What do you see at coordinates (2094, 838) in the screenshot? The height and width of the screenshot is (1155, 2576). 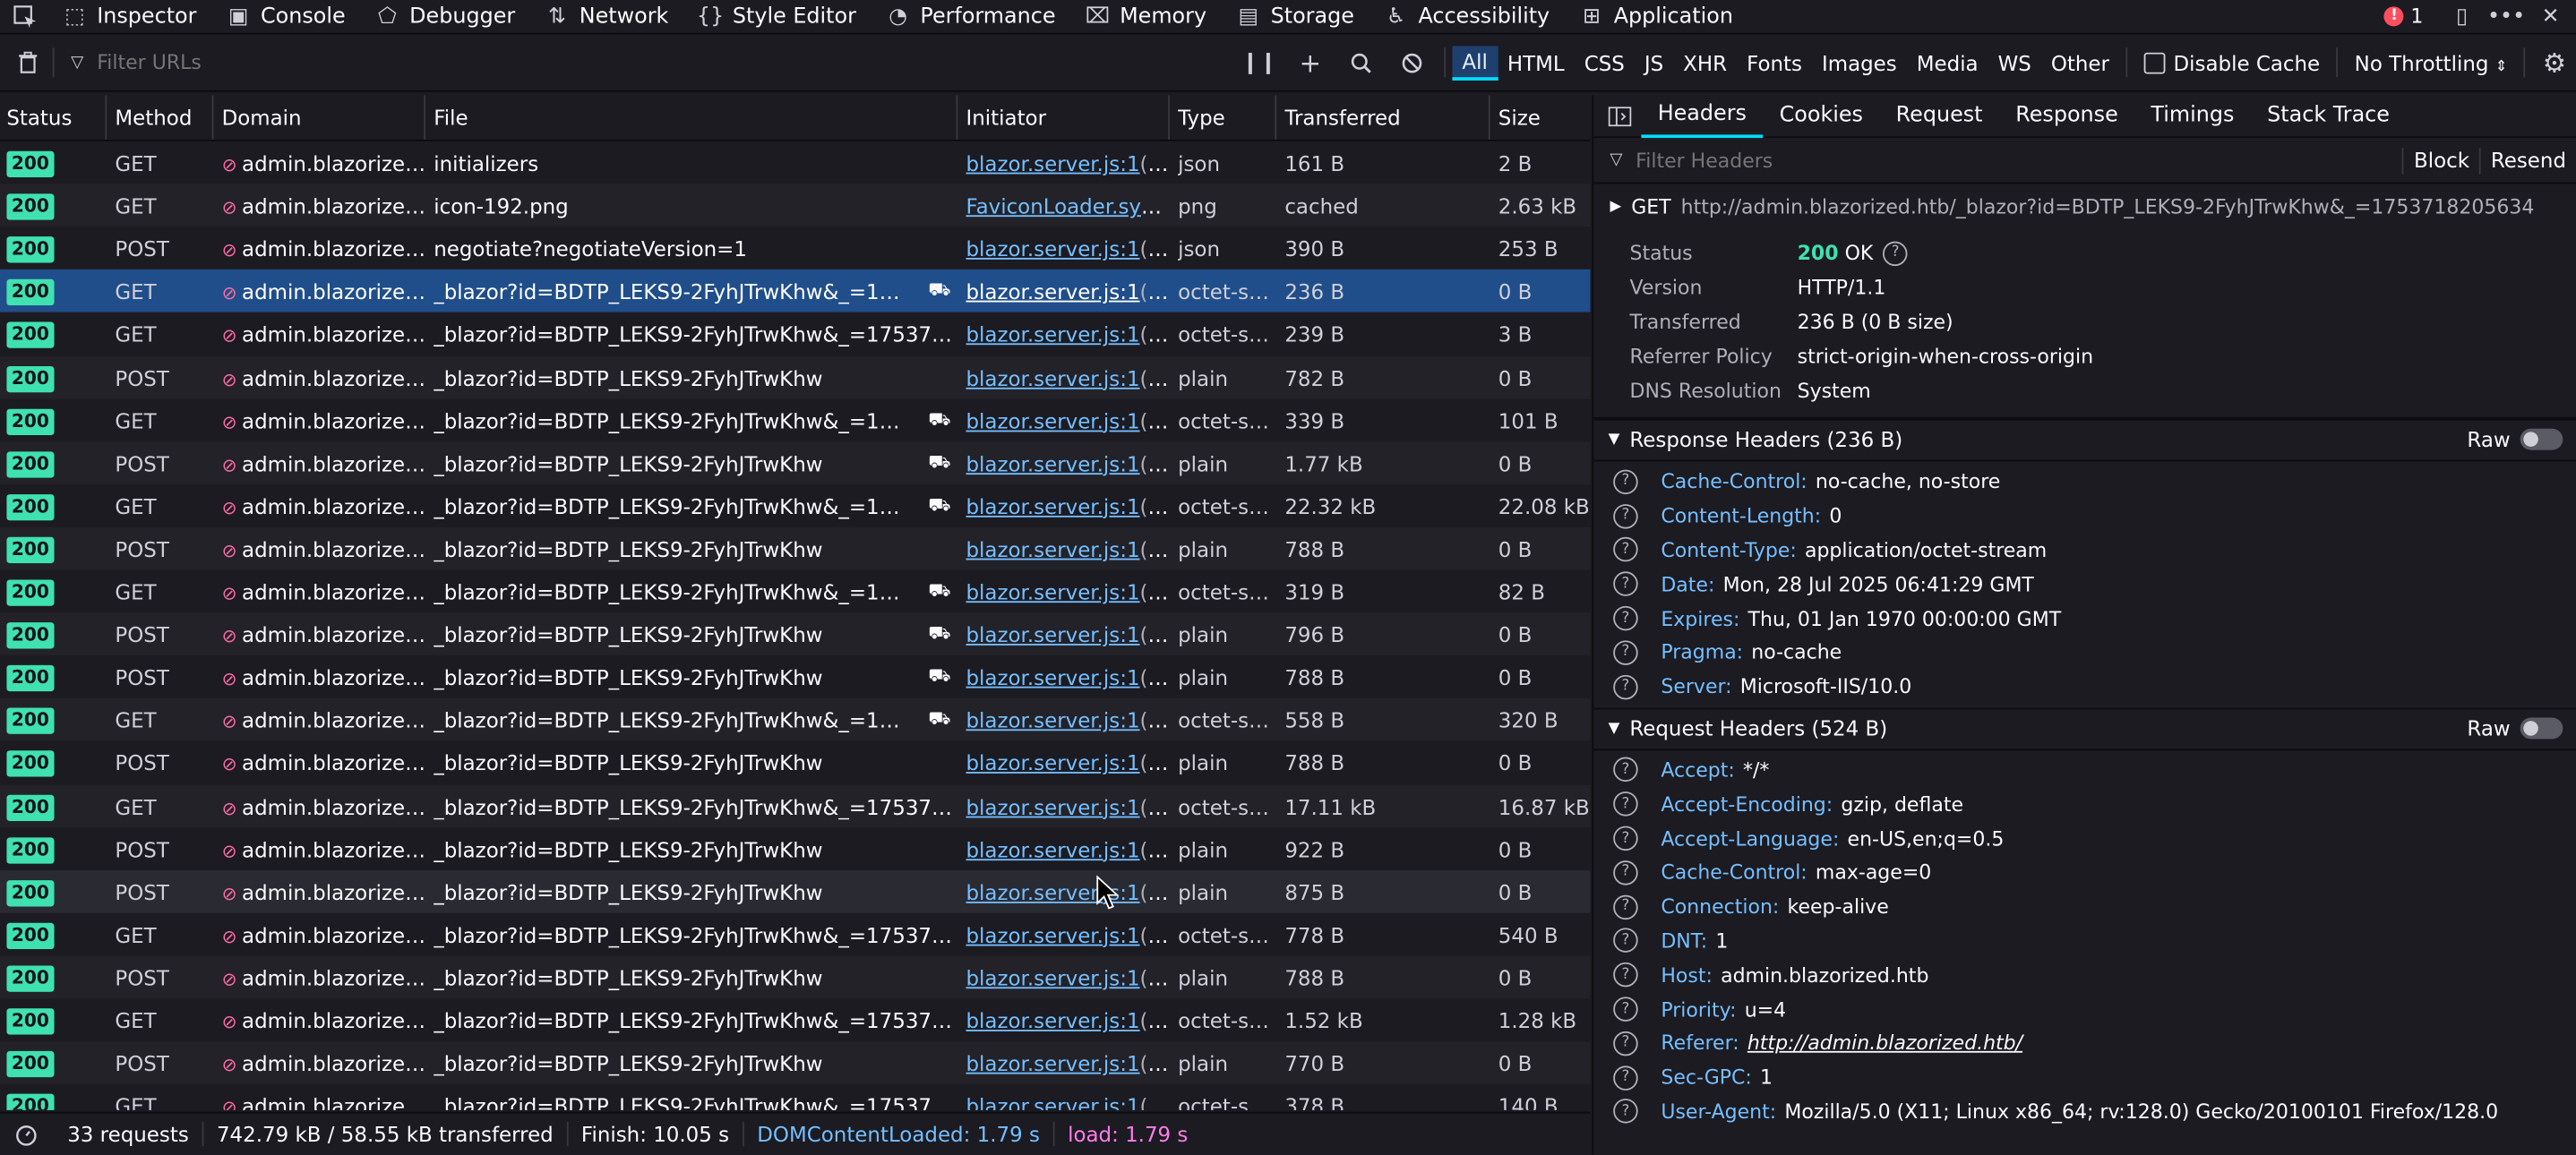 I see `header-row: ? Accept-Language: en-US,en;q=0.5` at bounding box center [2094, 838].